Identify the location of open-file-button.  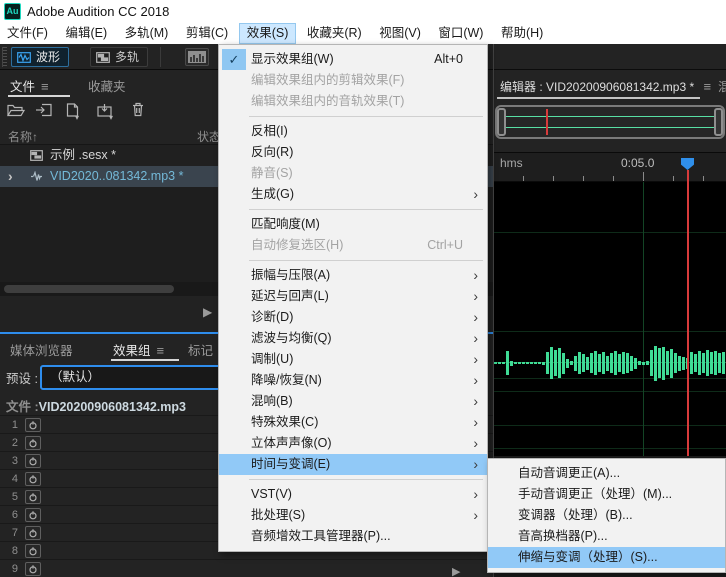
(16, 111).